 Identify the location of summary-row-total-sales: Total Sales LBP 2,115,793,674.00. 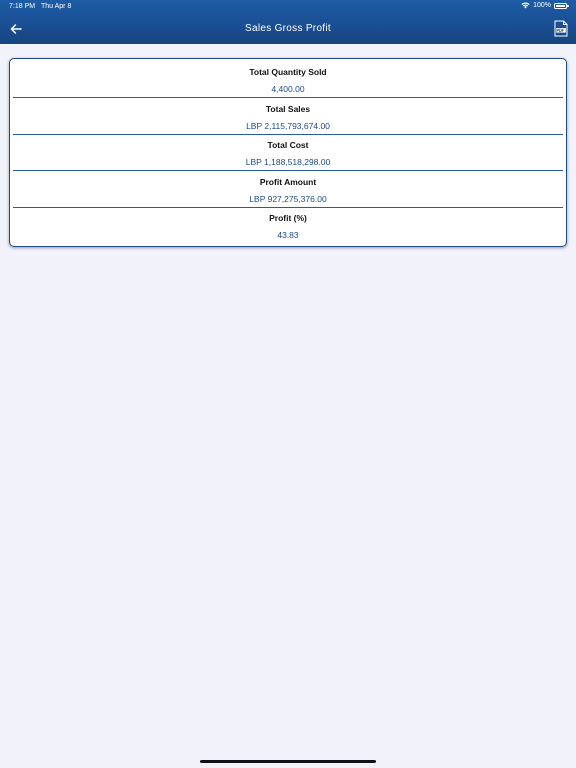
(288, 114).